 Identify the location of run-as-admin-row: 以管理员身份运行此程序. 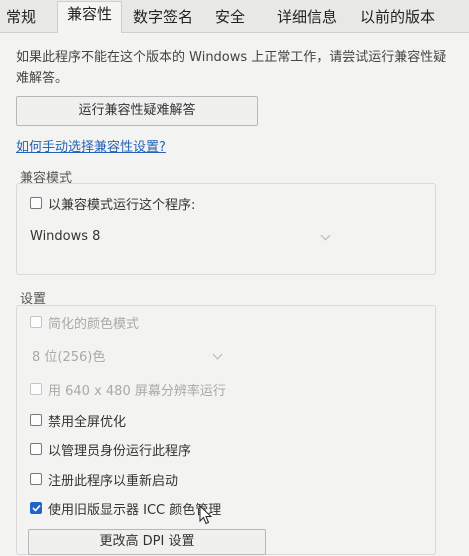
(110, 449).